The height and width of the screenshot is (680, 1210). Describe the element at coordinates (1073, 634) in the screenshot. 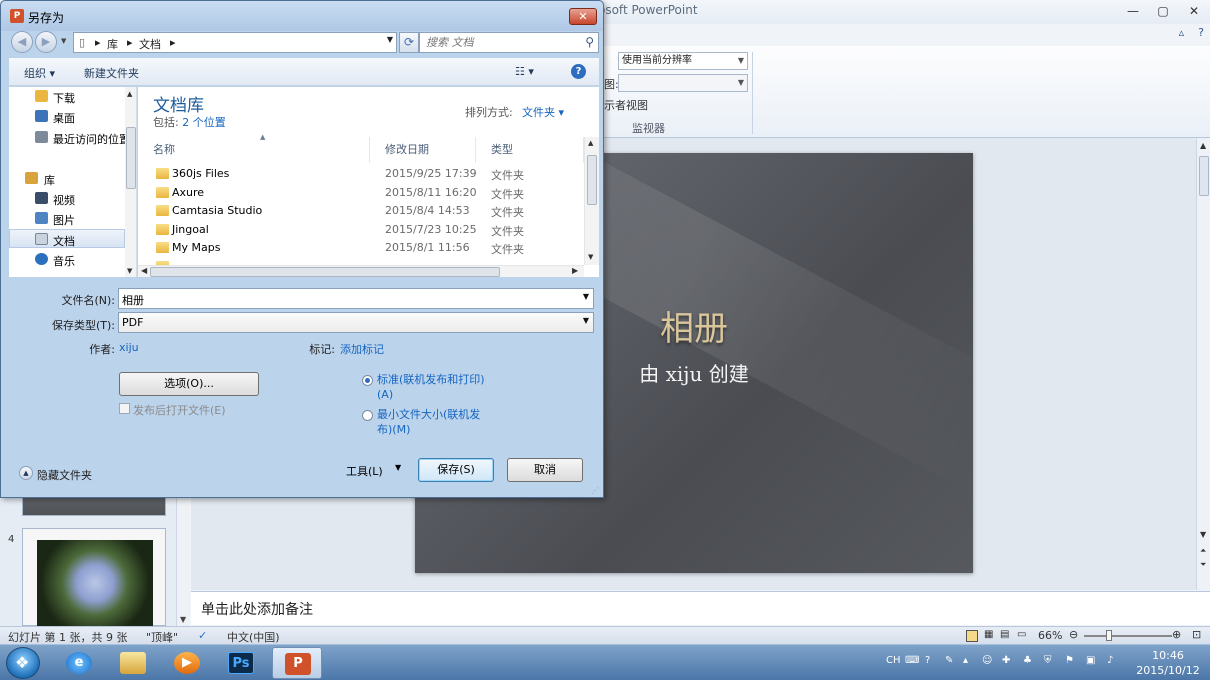

I see `zoom-out-icon: ⊖` at that location.